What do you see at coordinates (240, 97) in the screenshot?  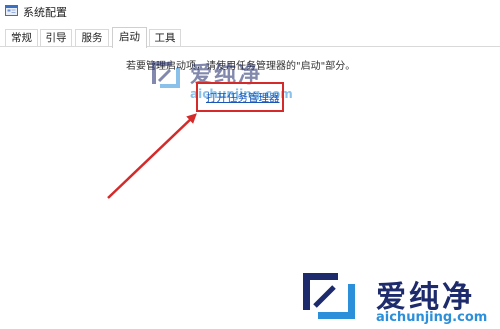 I see `annotation-highlight-box` at bounding box center [240, 97].